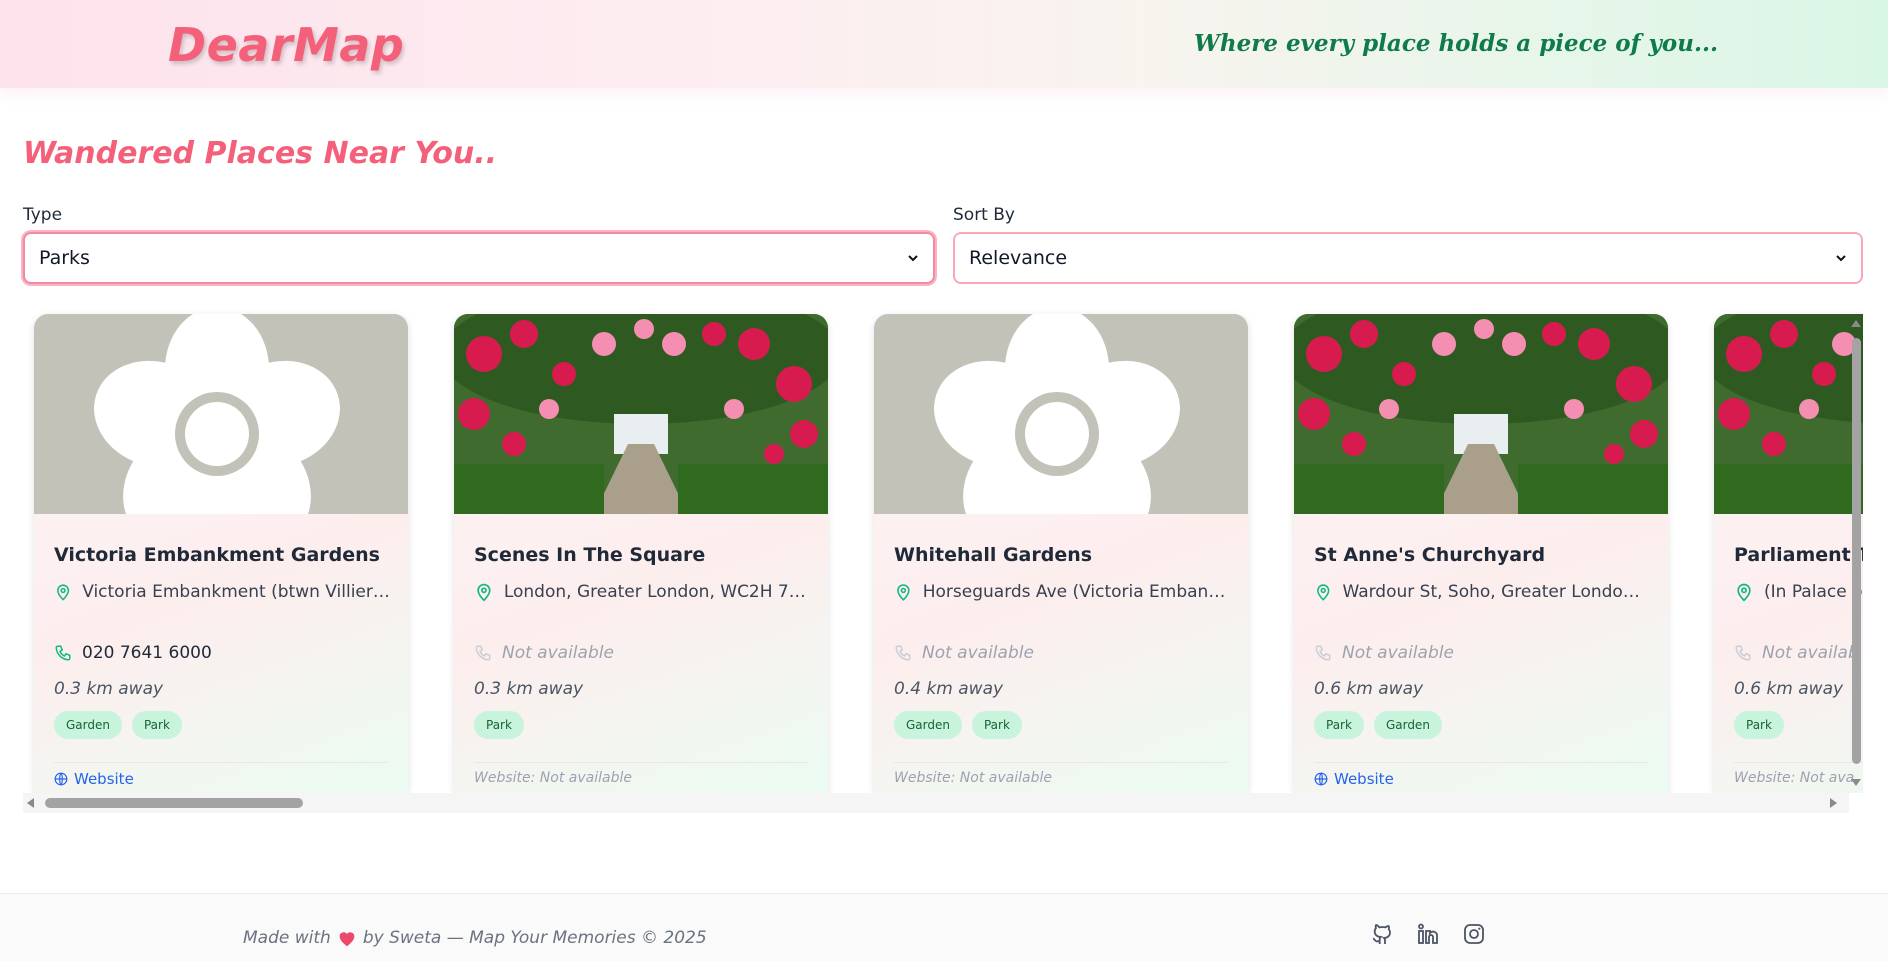  I want to click on sort-select: Relevance, so click(1408, 258).